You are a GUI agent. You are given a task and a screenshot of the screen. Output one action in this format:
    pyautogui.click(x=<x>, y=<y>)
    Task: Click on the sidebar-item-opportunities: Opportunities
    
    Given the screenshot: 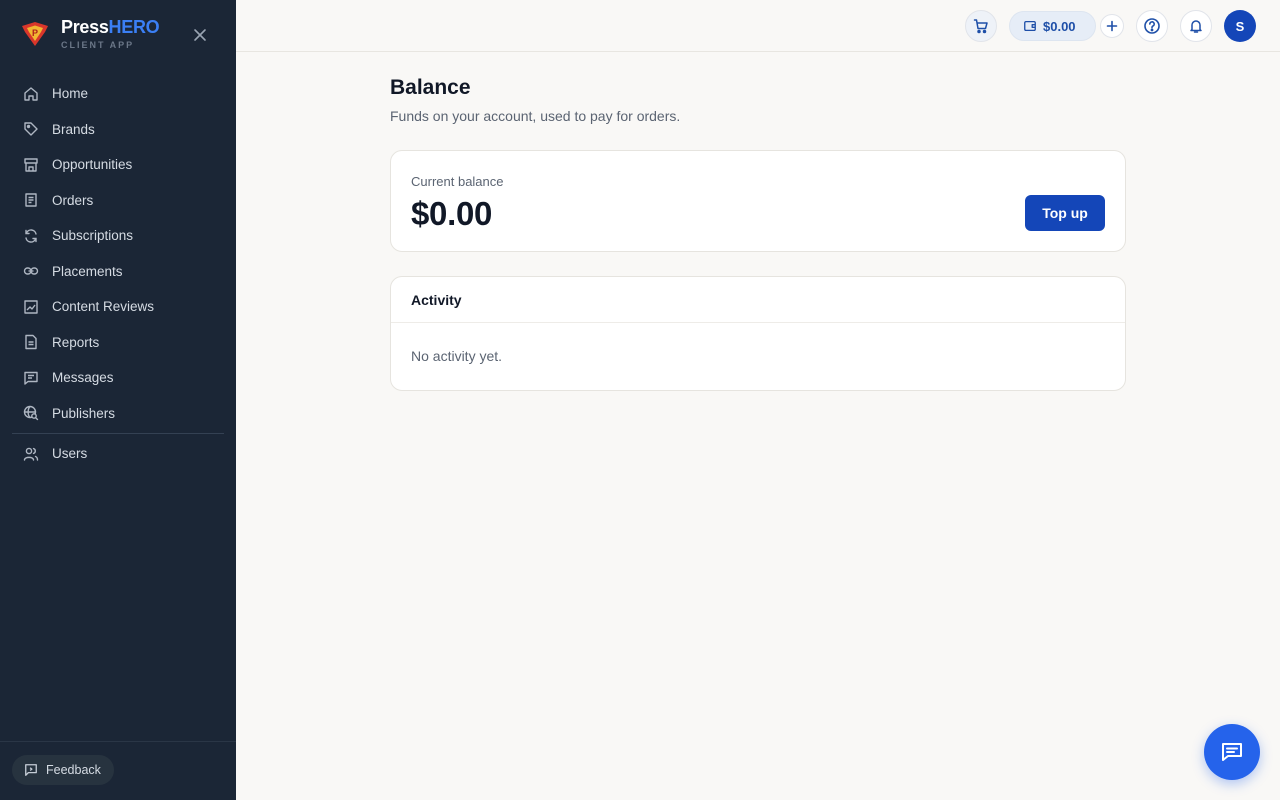 What is the action you would take?
    pyautogui.click(x=118, y=165)
    